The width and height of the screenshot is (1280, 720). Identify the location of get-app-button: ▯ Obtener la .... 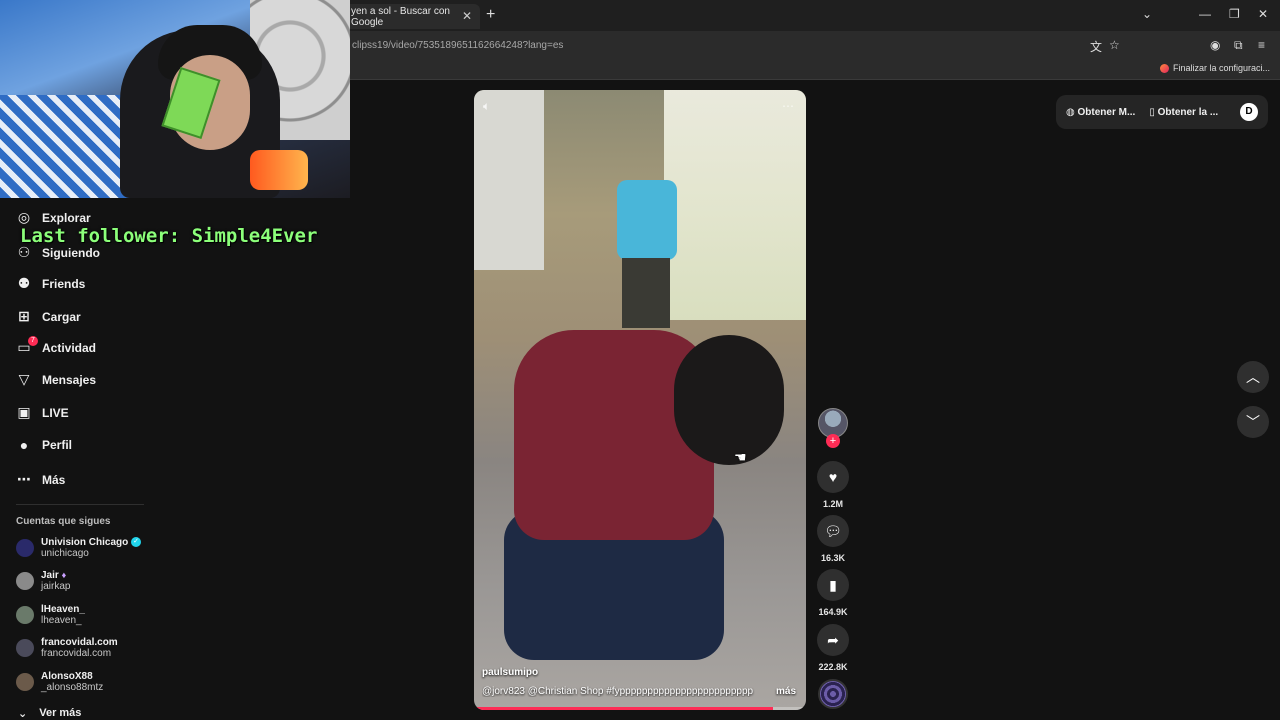
(1183, 112).